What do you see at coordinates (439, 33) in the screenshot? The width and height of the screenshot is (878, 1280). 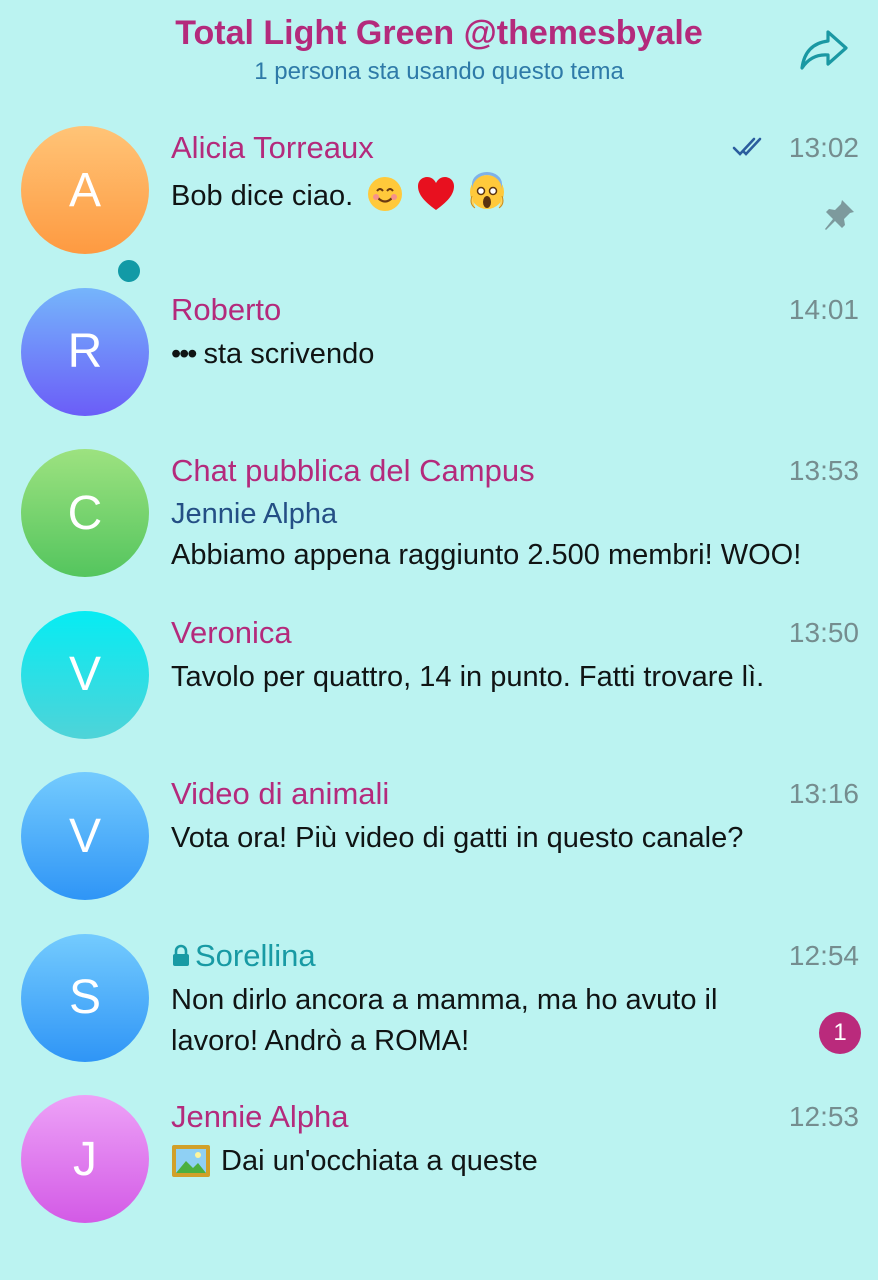 I see `theme-title: Total Light Green @themesbyale` at bounding box center [439, 33].